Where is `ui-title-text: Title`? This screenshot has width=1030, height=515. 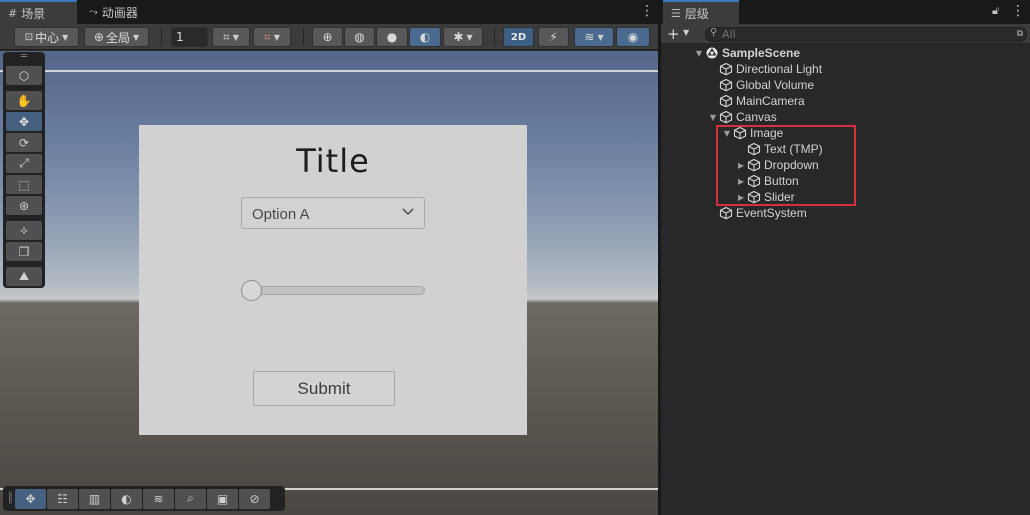 ui-title-text: Title is located at coordinates (333, 161).